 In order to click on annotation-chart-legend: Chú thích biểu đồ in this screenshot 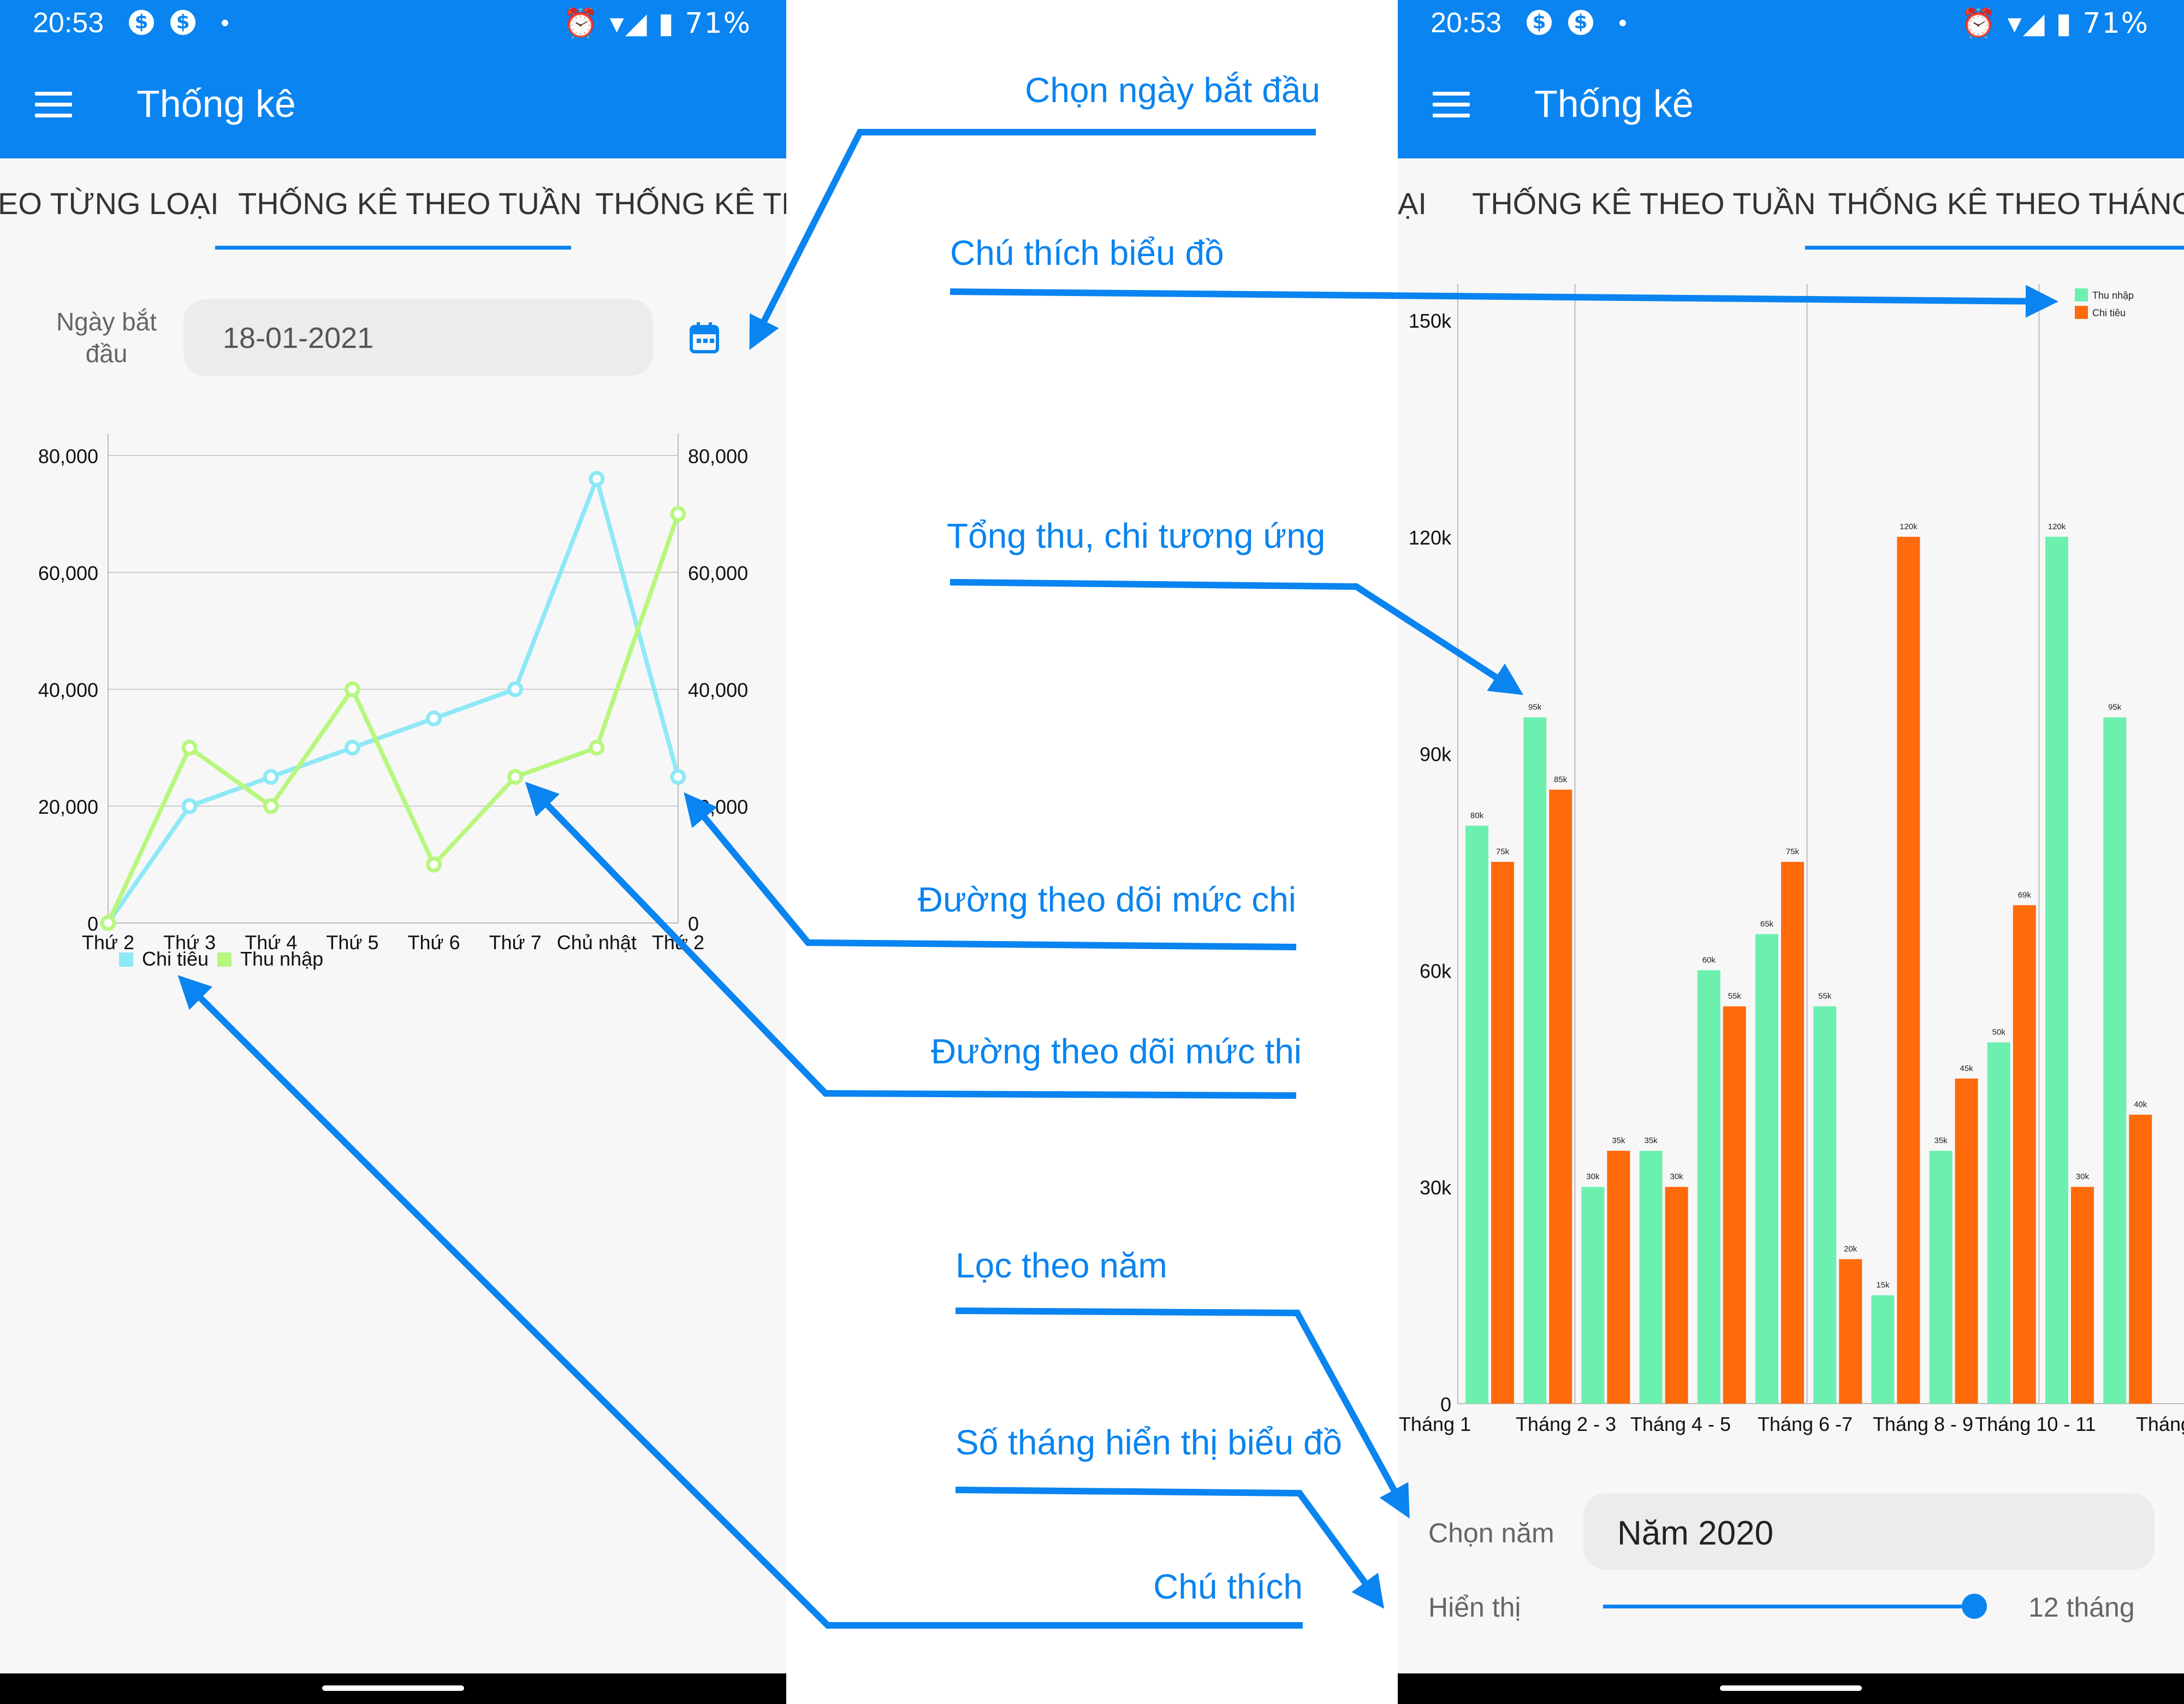, I will do `click(1087, 253)`.